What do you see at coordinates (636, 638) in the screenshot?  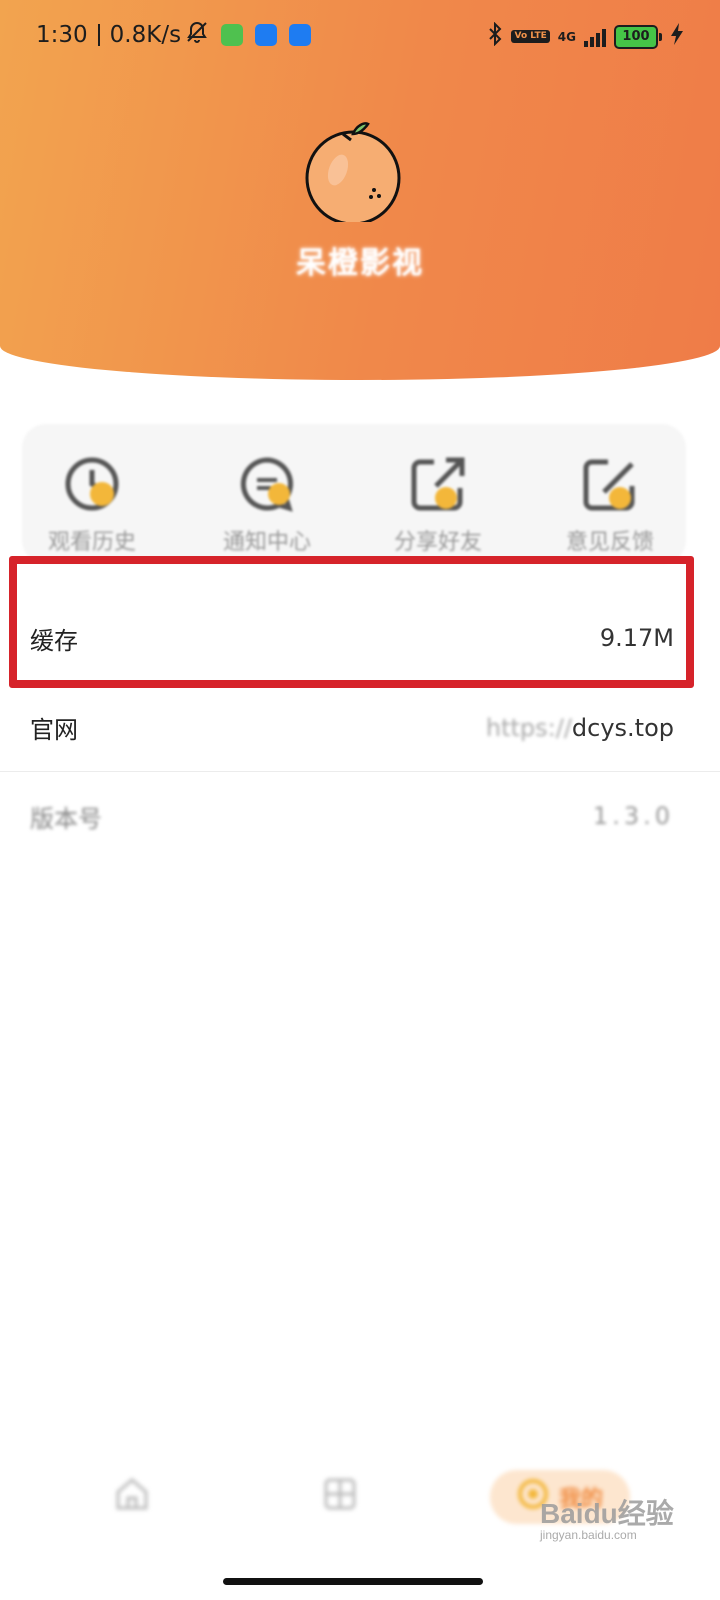 I see `cache-value: 9.17M` at bounding box center [636, 638].